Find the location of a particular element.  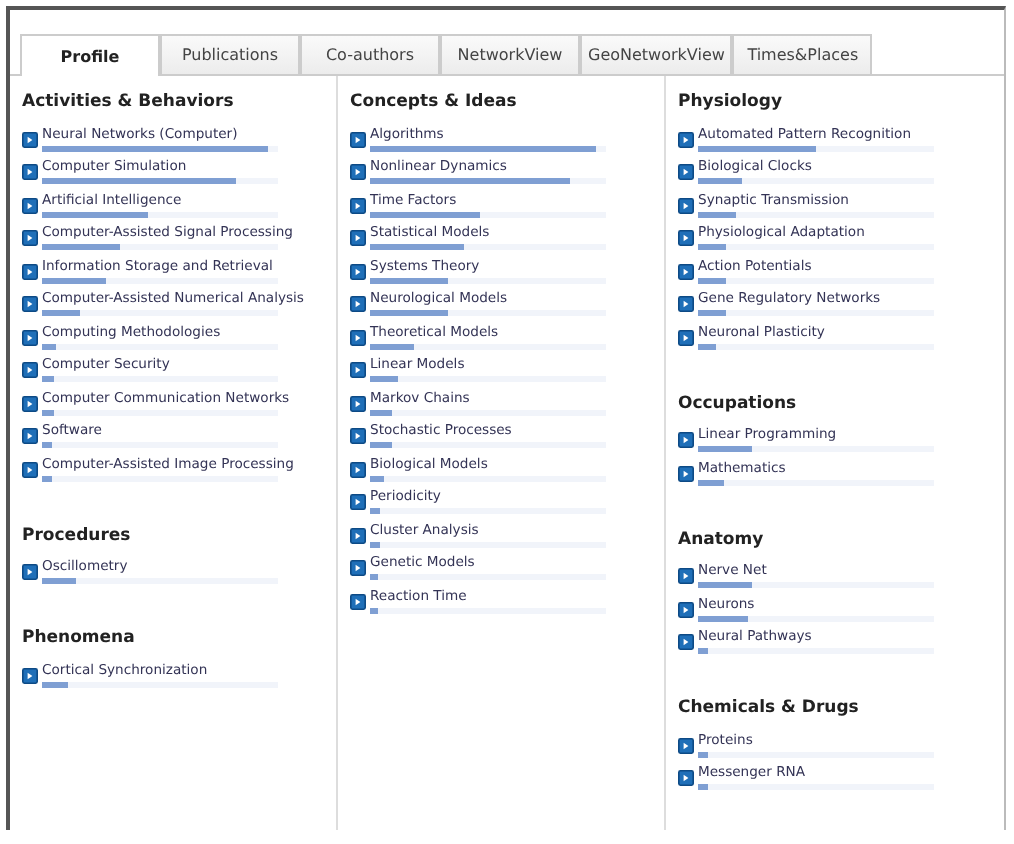

section-heading: Chemicals & Drugs is located at coordinates (769, 708).